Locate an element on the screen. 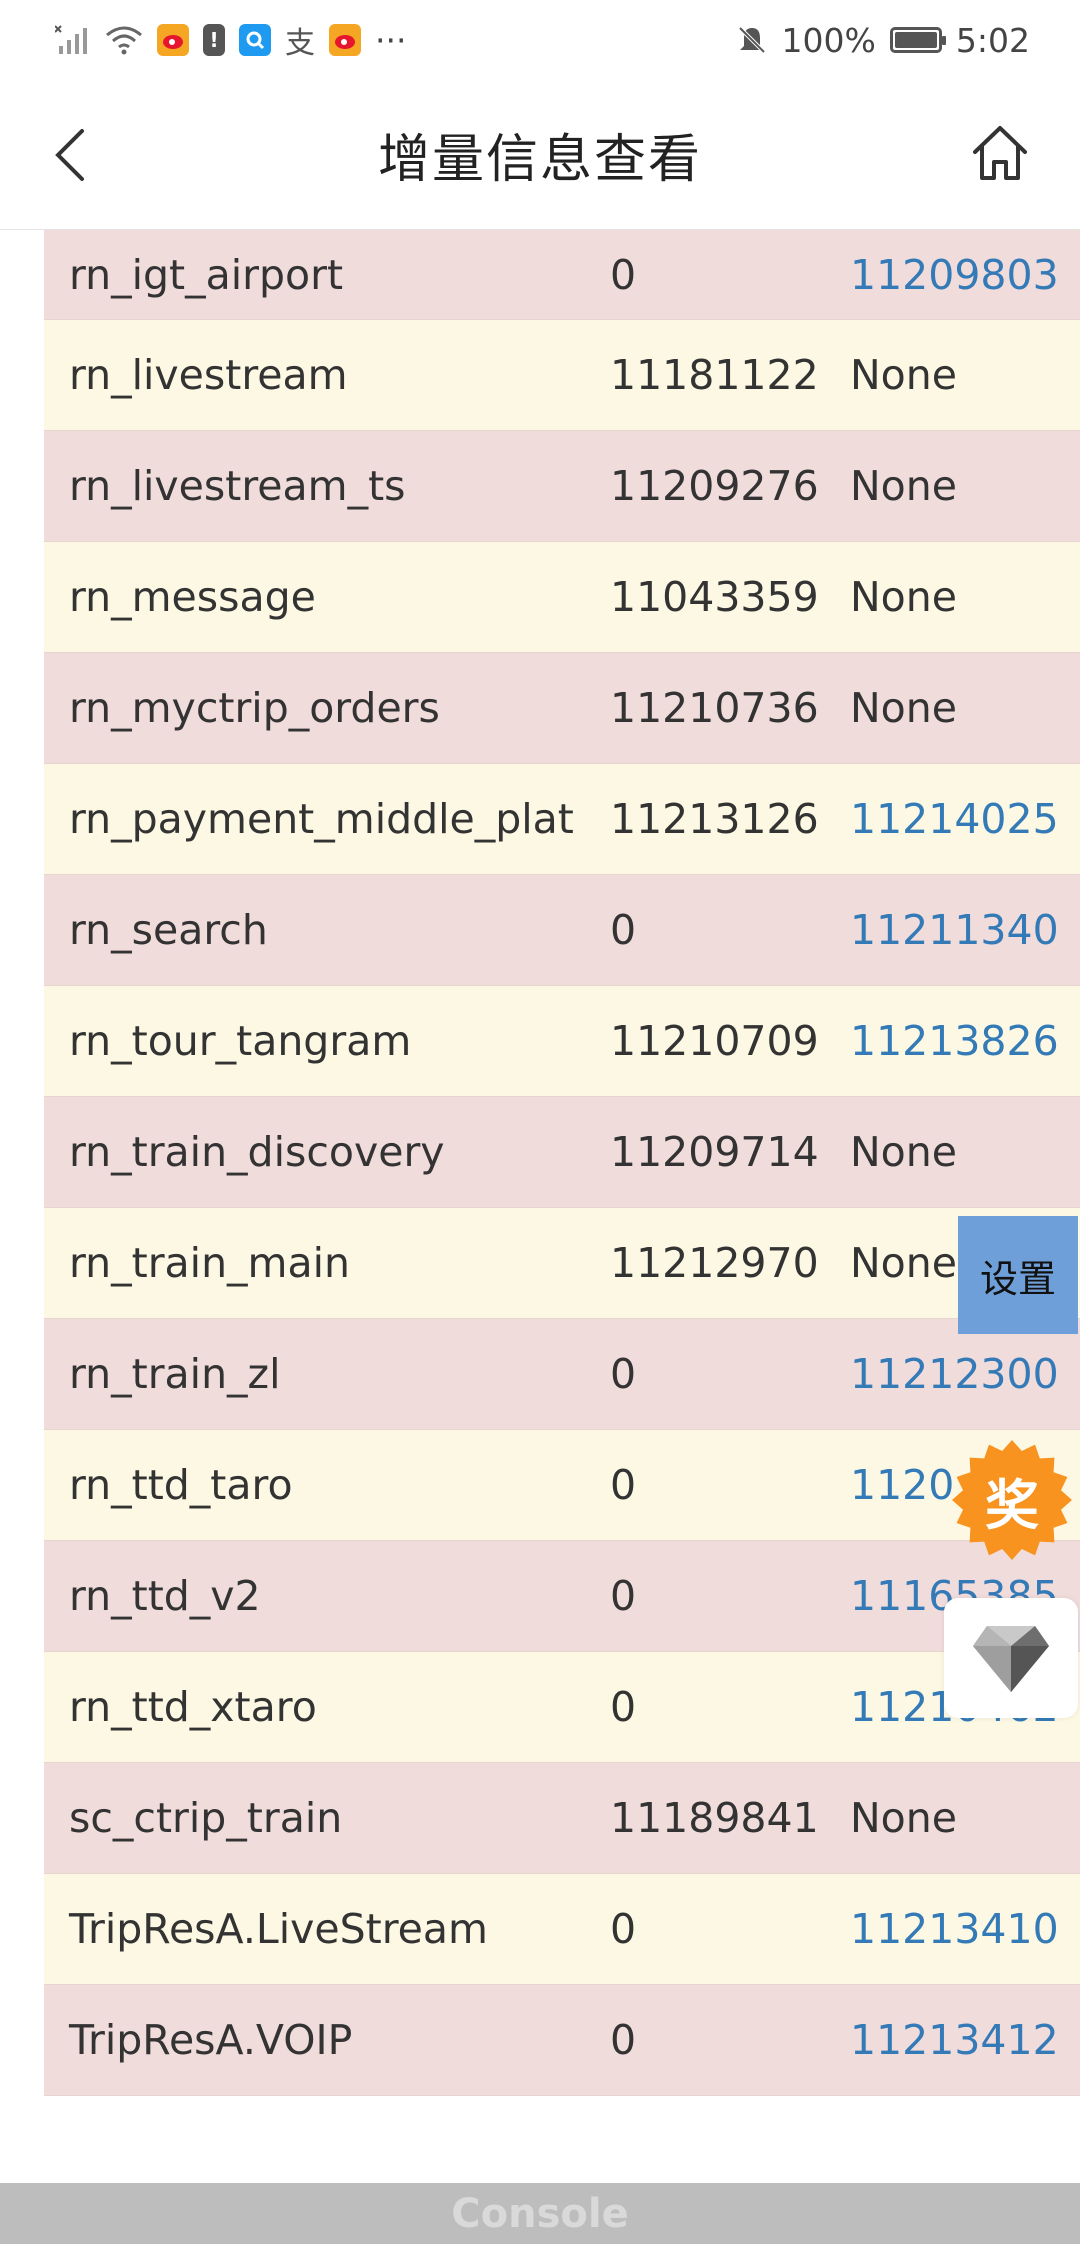 This screenshot has width=1080, height=2244. mute-icon is located at coordinates (752, 40).